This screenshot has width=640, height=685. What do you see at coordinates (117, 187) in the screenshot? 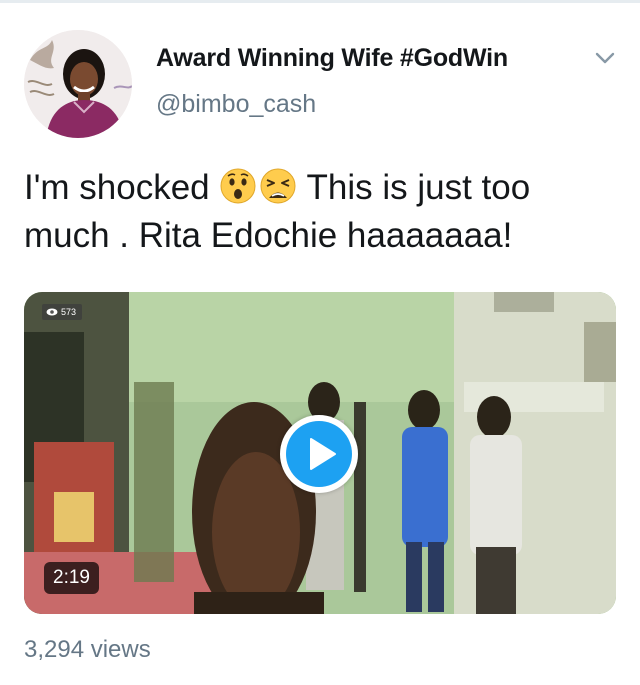
I see `tweet-text-part1: I'm shocked` at bounding box center [117, 187].